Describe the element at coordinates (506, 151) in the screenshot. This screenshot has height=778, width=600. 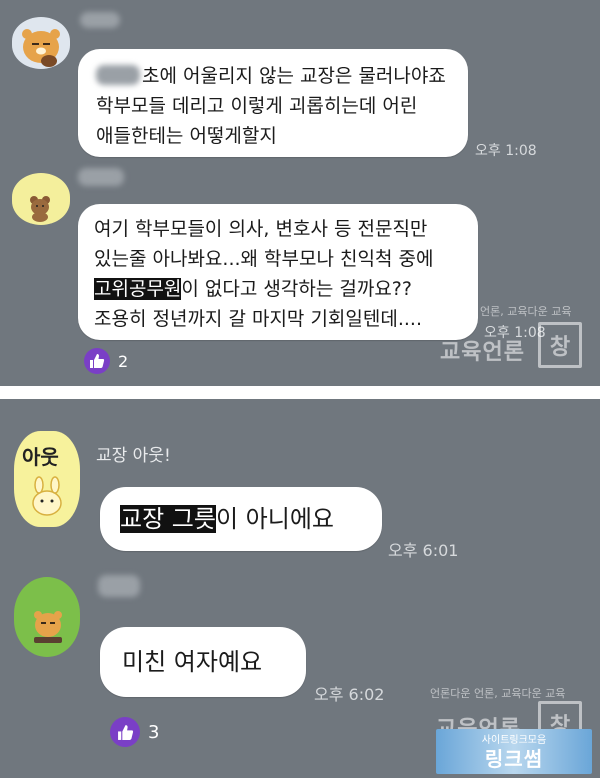
I see `message-time: 오후 1:08` at that location.